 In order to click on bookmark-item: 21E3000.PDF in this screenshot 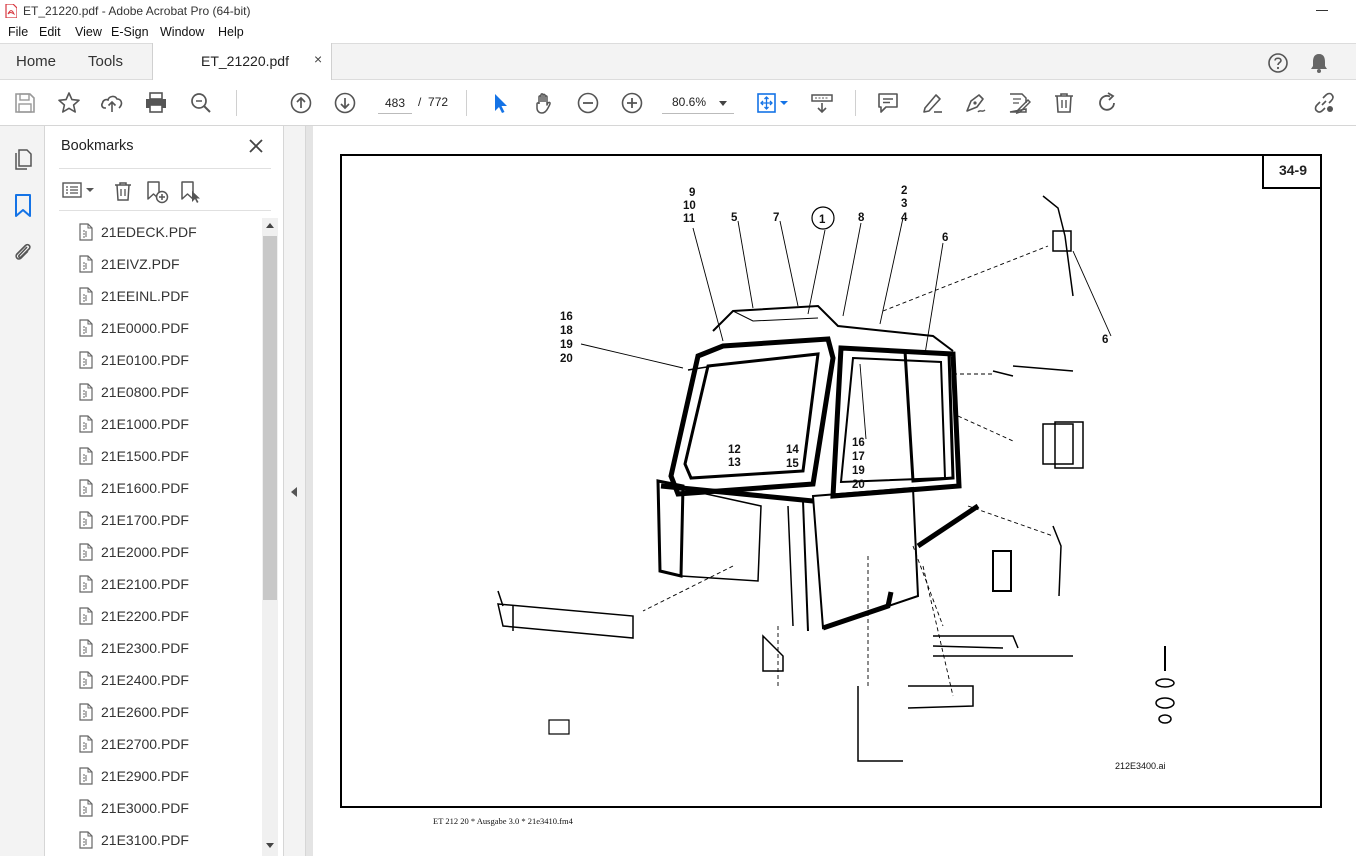, I will do `click(159, 808)`.